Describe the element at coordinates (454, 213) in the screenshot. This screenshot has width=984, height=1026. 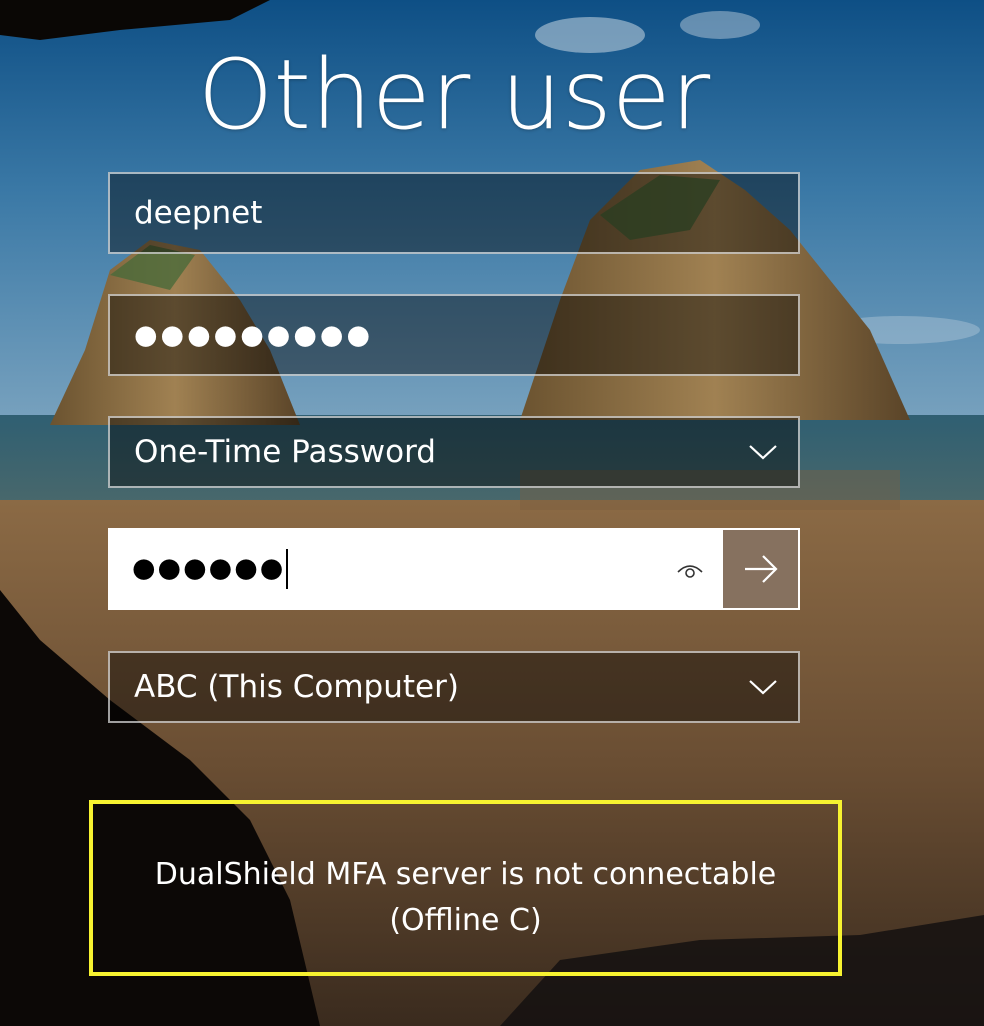
I see `username-field: deepnet` at that location.